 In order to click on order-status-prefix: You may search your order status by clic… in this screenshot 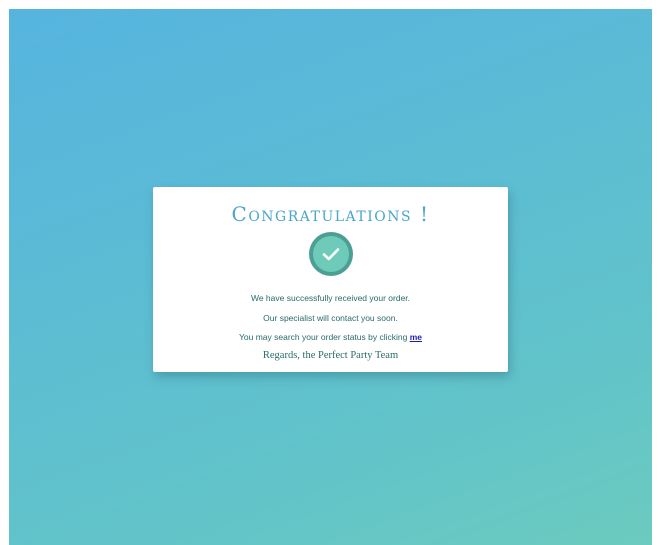, I will do `click(324, 337)`.